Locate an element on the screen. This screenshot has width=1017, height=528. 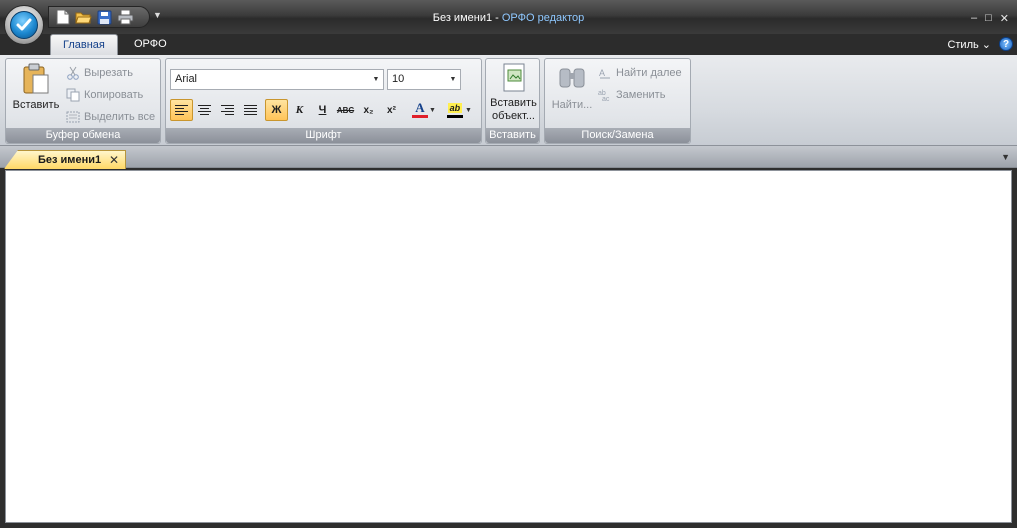
align-center-icon is located at coordinates (204, 109).